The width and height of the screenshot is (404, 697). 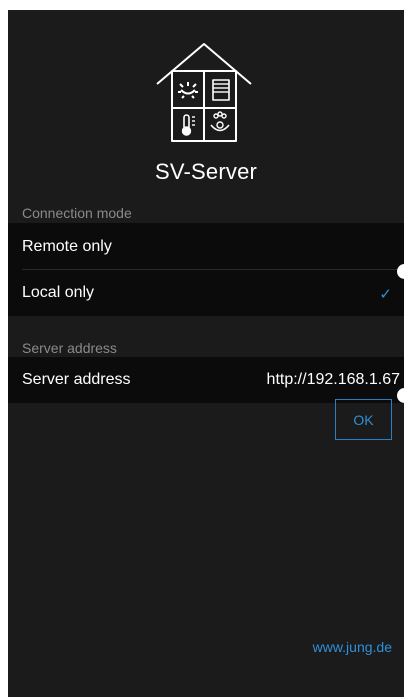 What do you see at coordinates (204, 96) in the screenshot?
I see `smart-home-house-icon` at bounding box center [204, 96].